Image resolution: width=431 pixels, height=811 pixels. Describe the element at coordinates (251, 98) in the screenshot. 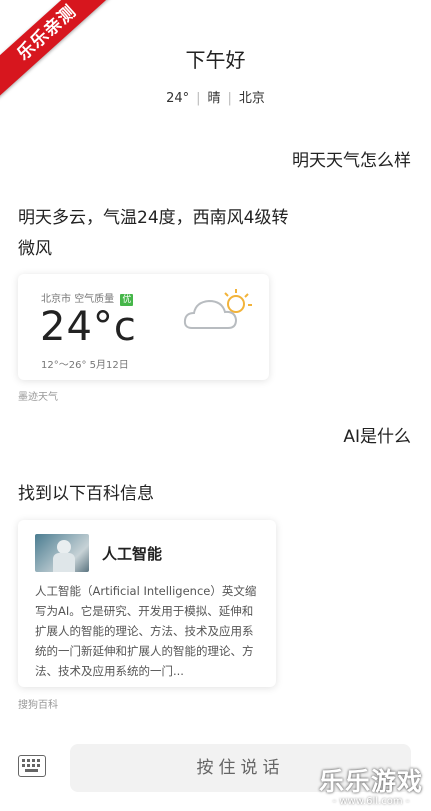

I see `summary-city: 北京` at that location.